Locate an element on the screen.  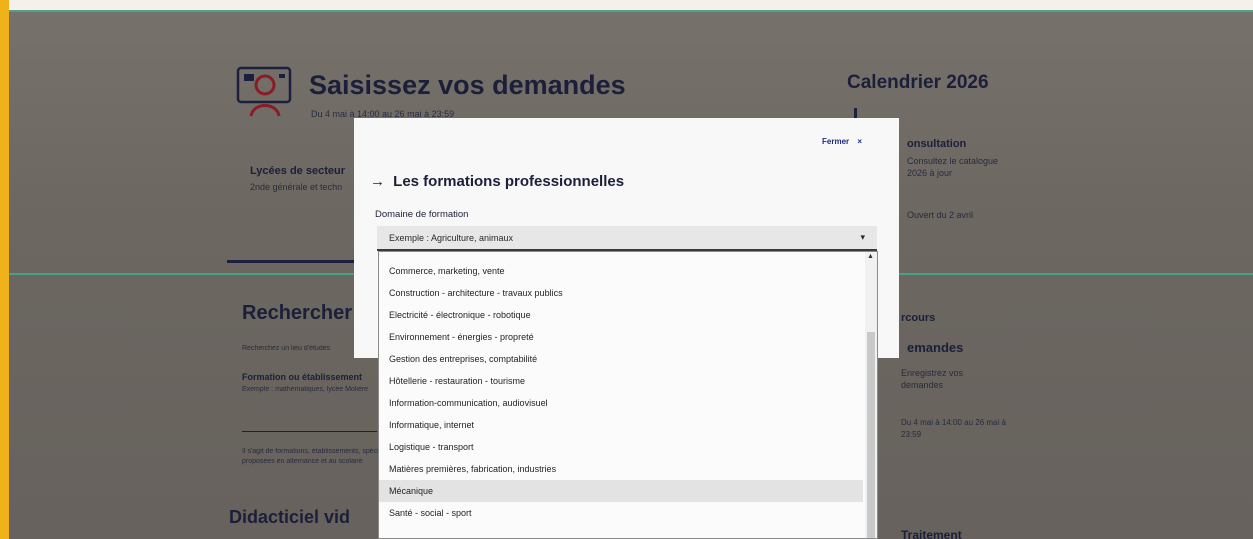
calendar-consultation-date: Ouvert du 2 avril is located at coordinates (940, 215).